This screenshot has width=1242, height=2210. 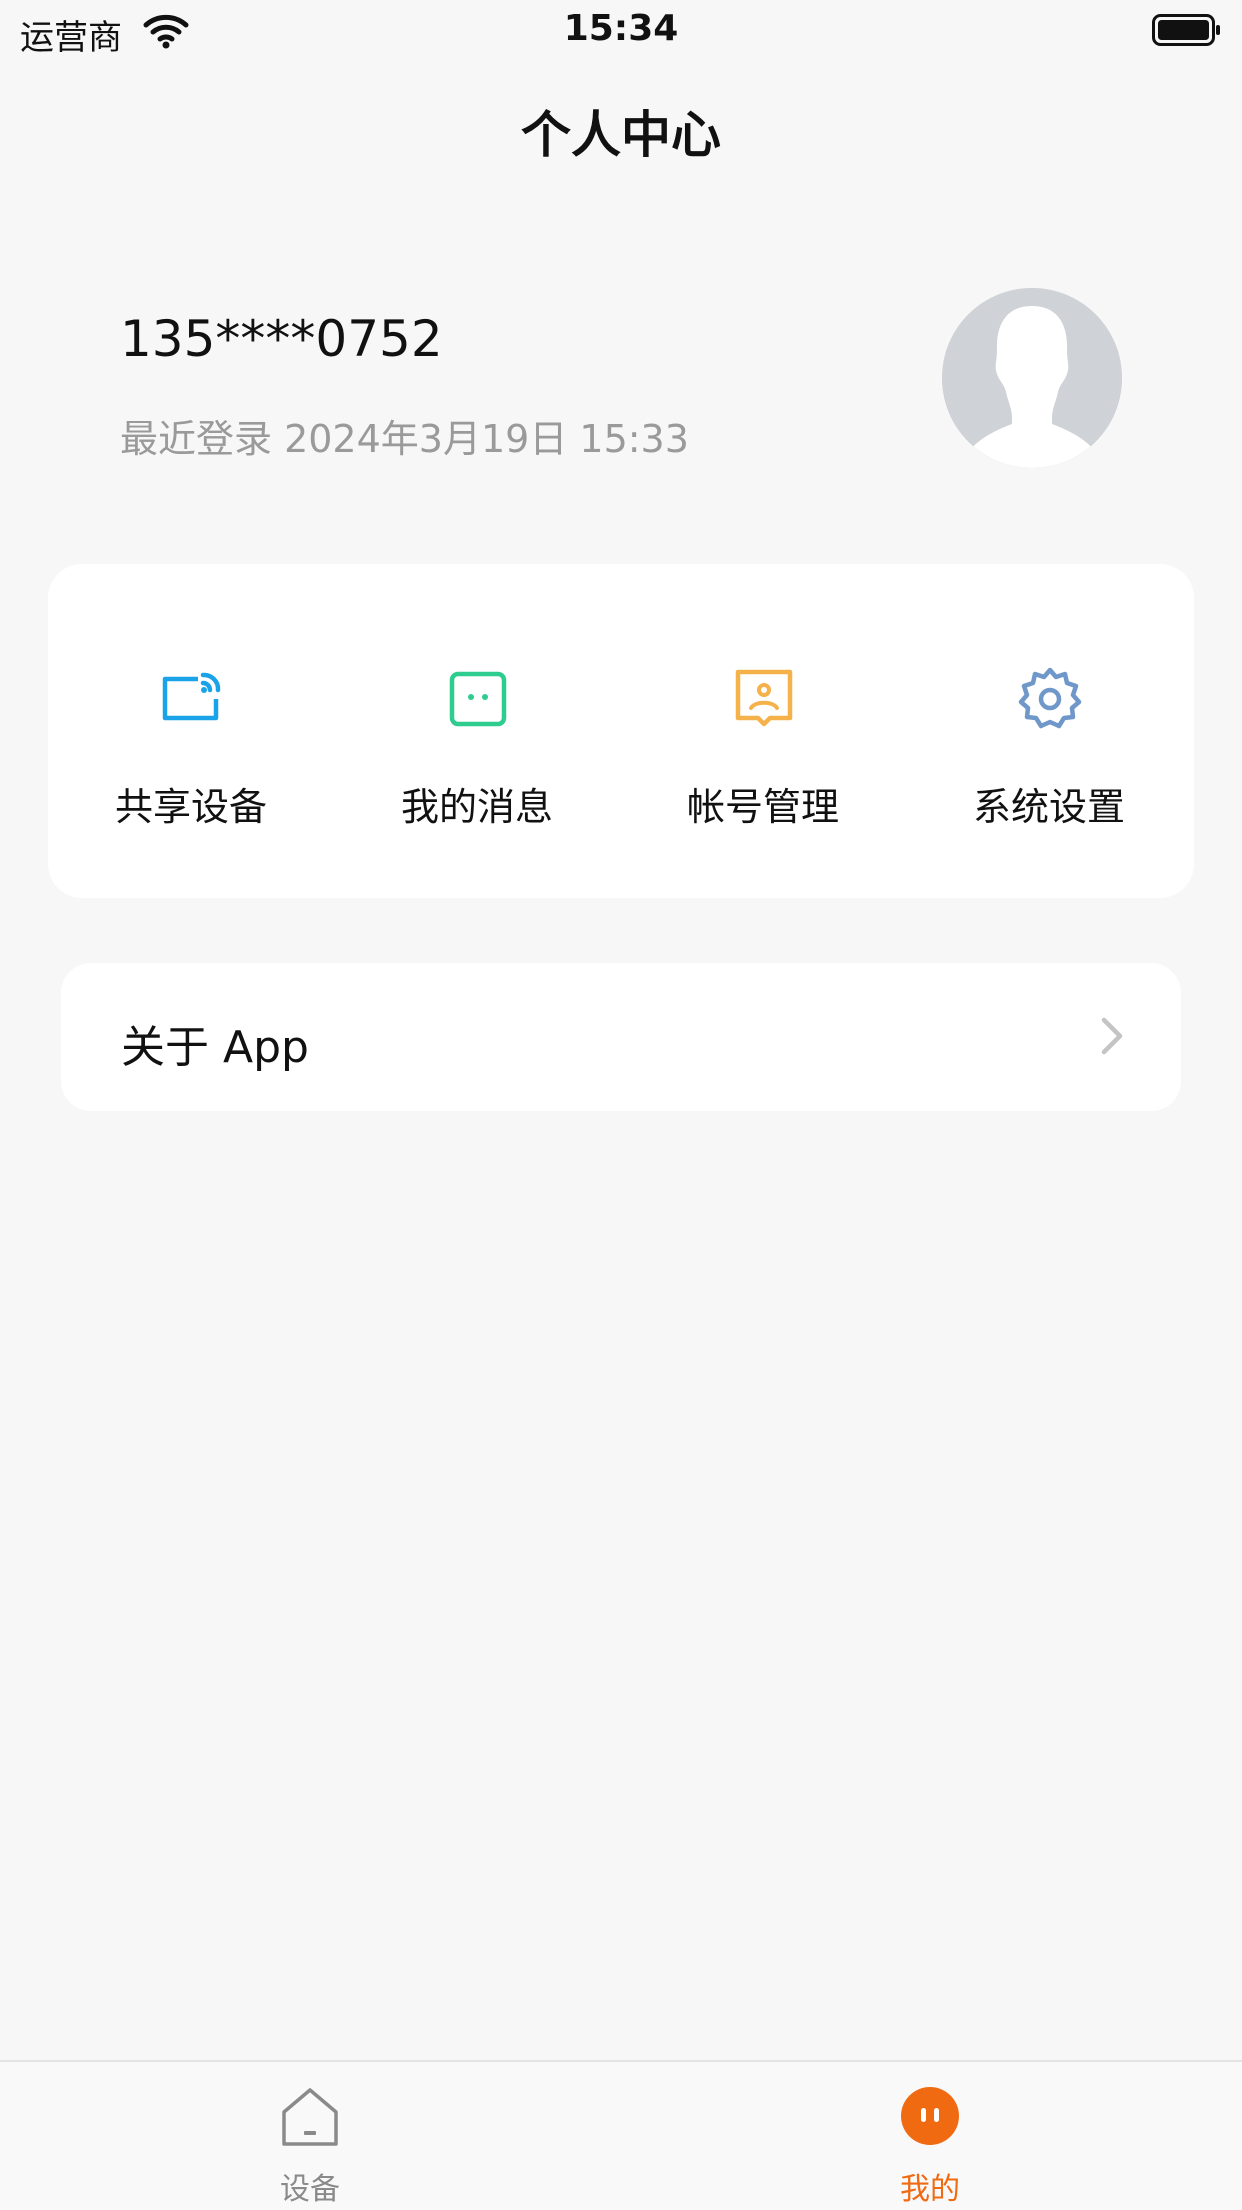 What do you see at coordinates (762, 807) in the screenshot?
I see `quick-action-label: 帐号管理` at bounding box center [762, 807].